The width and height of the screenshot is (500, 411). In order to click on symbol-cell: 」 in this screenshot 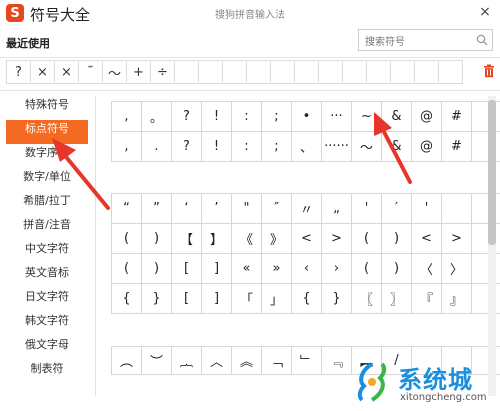, I will do `click(277, 299)`.